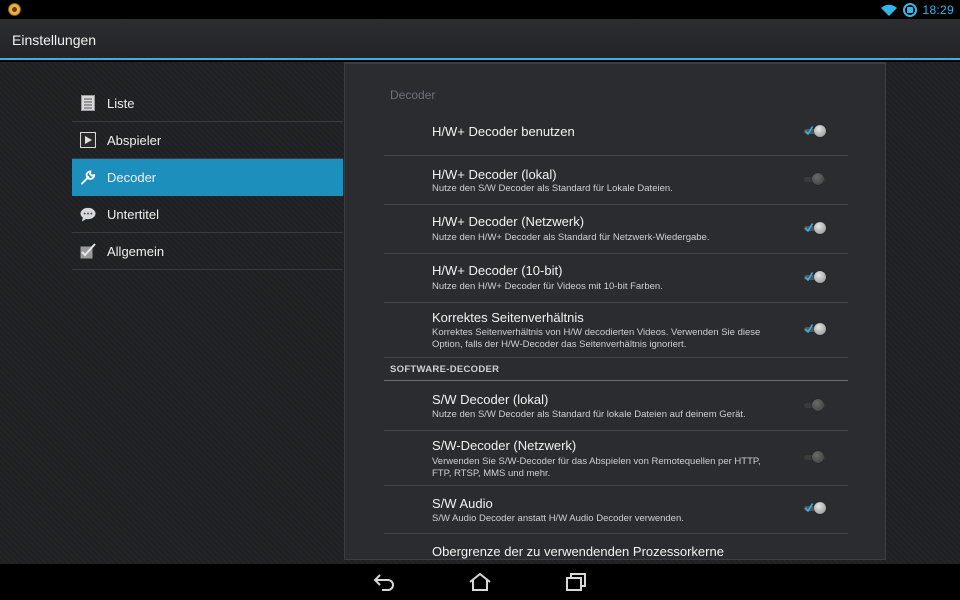  I want to click on pref-title: H/W+ Decoder (10-bit), so click(497, 270).